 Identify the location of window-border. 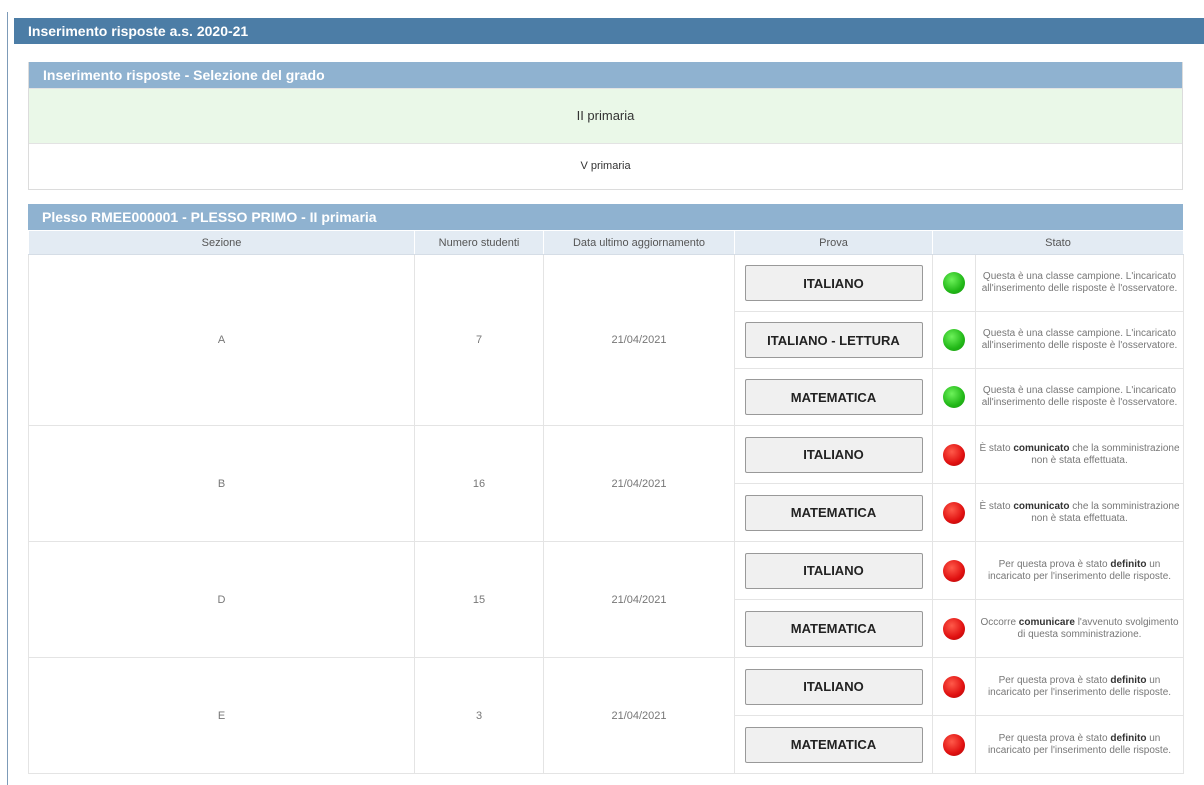
(7, 398).